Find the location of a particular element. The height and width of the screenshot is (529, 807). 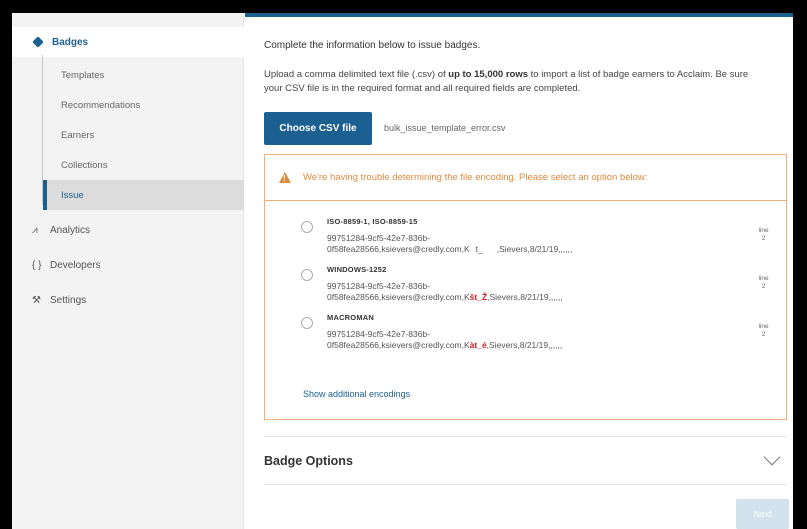

badge-options-heading: Badge Options is located at coordinates (308, 461).